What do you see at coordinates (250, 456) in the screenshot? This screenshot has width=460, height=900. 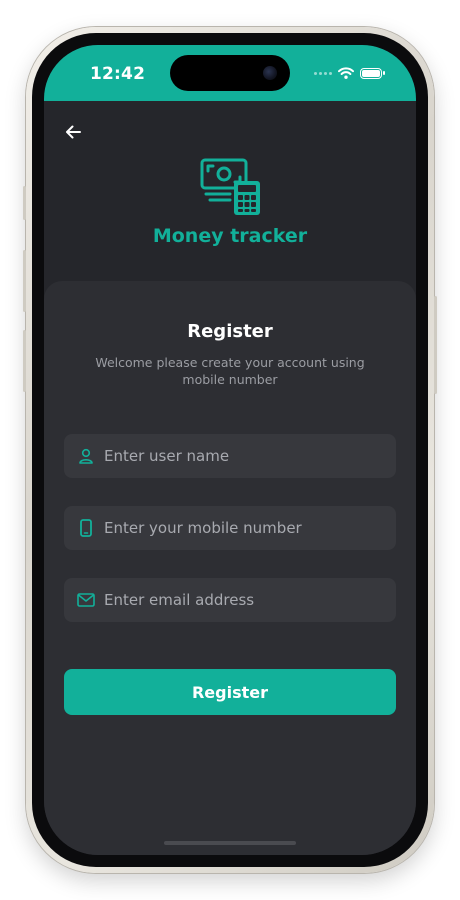 I see `username-input` at bounding box center [250, 456].